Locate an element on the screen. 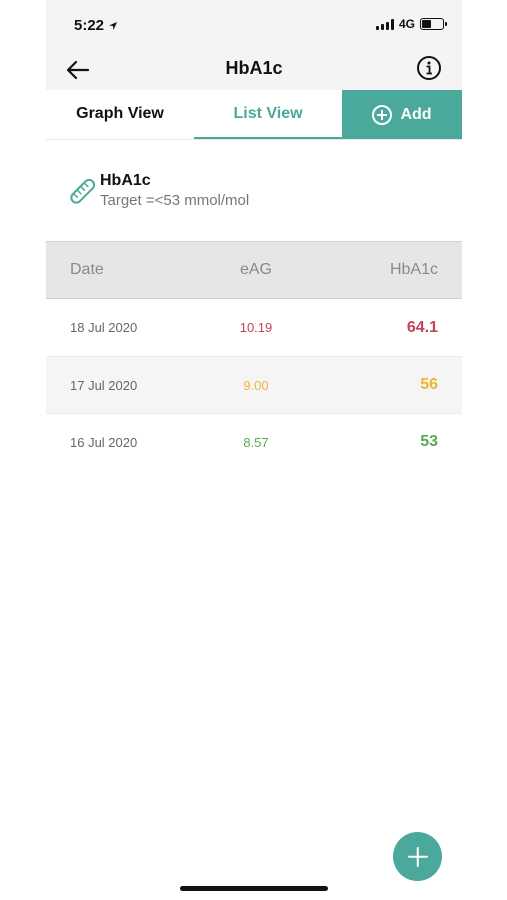  tab-list-view: List View is located at coordinates (268, 114).